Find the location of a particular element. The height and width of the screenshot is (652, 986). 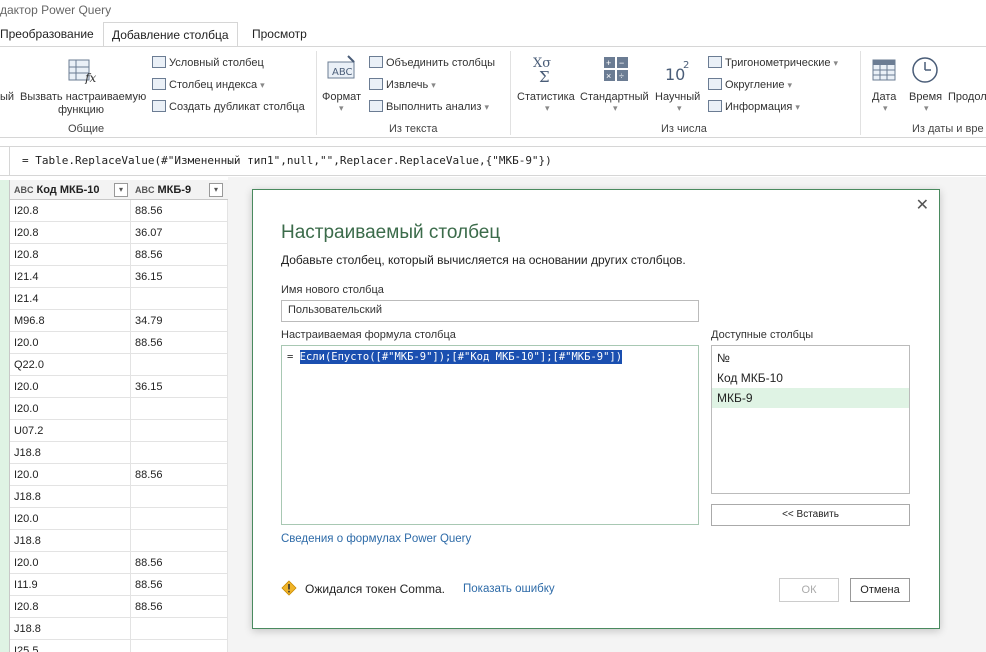

scientific-button: Научный is located at coordinates (677, 97).